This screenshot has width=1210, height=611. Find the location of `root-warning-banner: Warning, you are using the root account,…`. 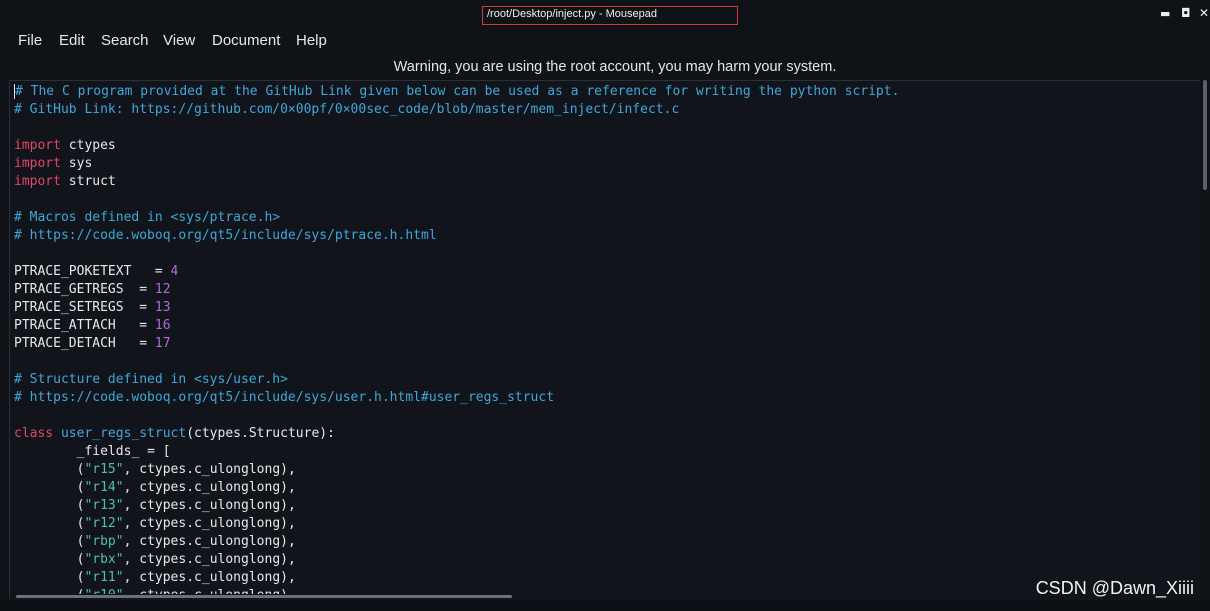

root-warning-banner: Warning, you are using the root account,… is located at coordinates (615, 67).